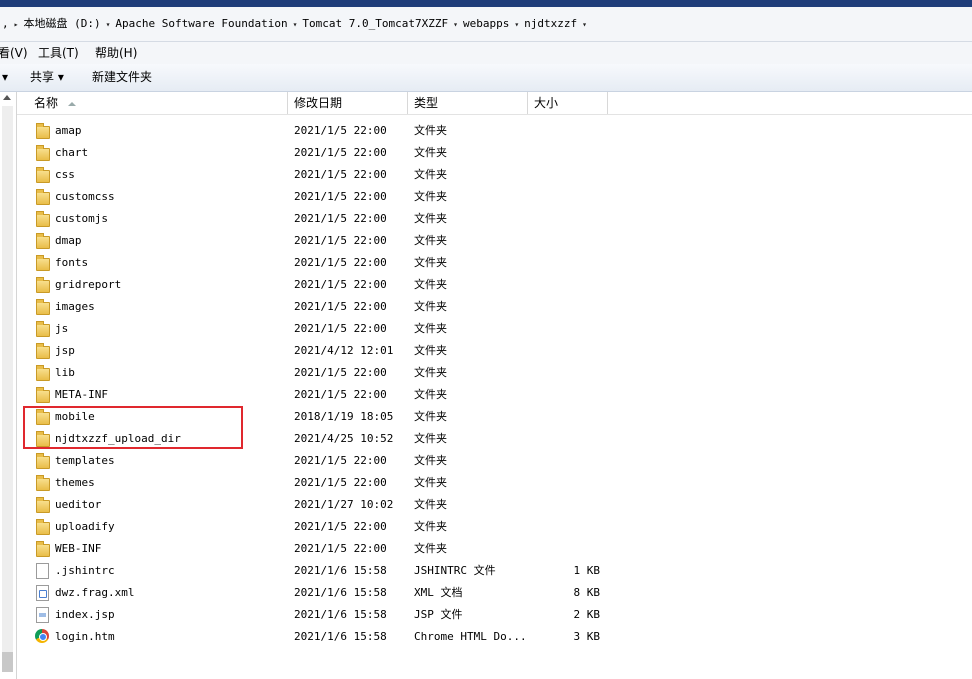 This screenshot has height=679, width=972. I want to click on list-item: amap 2021/1/5 22:00 文件夹, so click(494, 131).